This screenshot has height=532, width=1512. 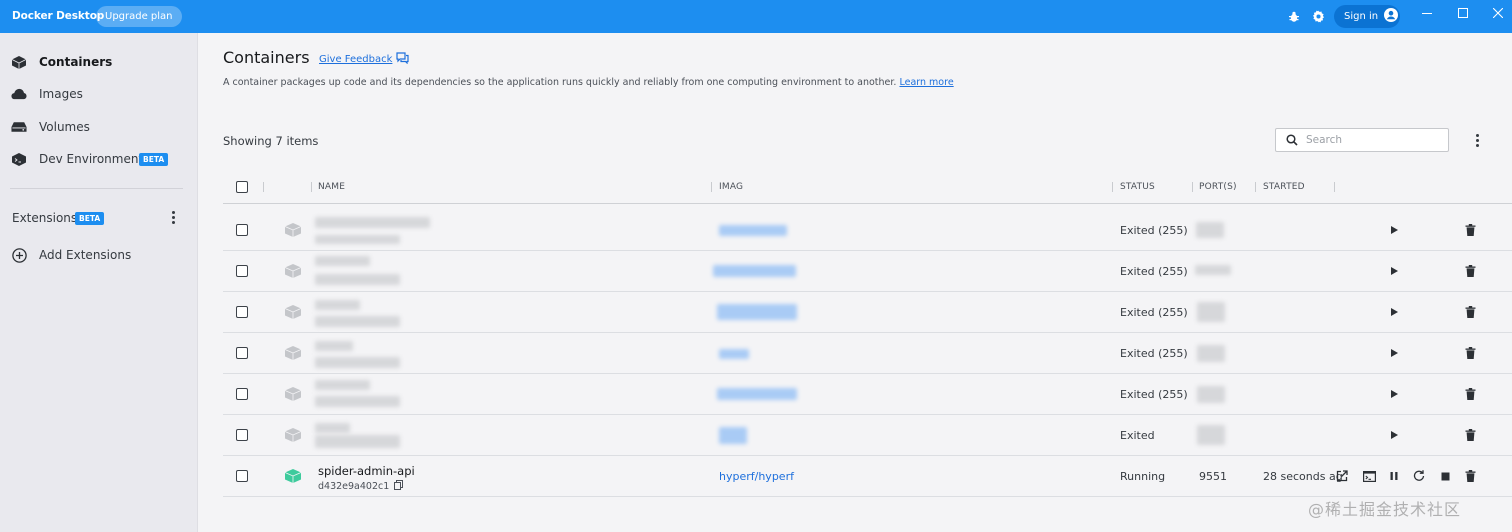 I want to click on bug-icon, so click(x=1293, y=16).